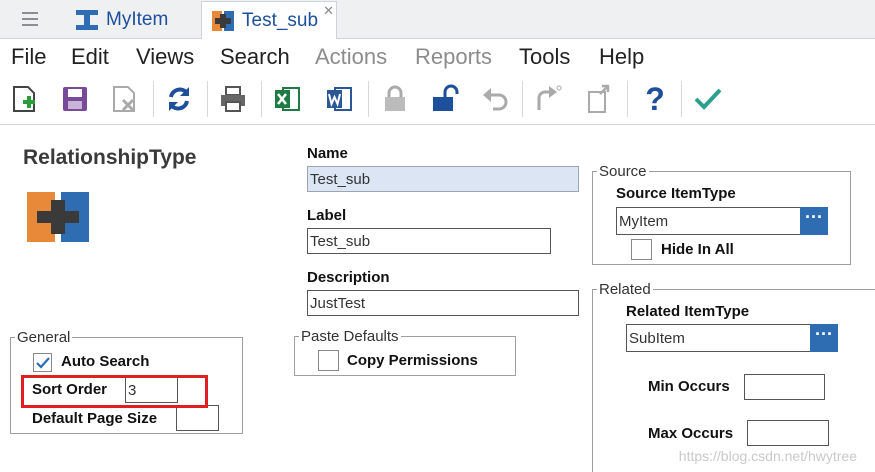 Image resolution: width=875 pixels, height=472 pixels. Describe the element at coordinates (179, 99) in the screenshot. I see `refresh-icon` at that location.